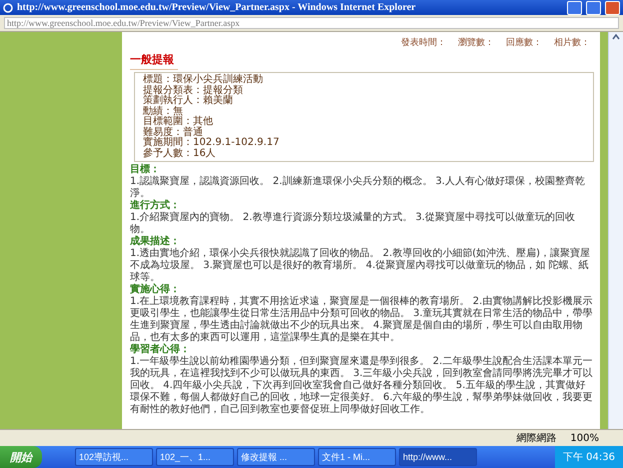  I want to click on info-row-text: 策劃執行人：賴美蘭, so click(188, 101).